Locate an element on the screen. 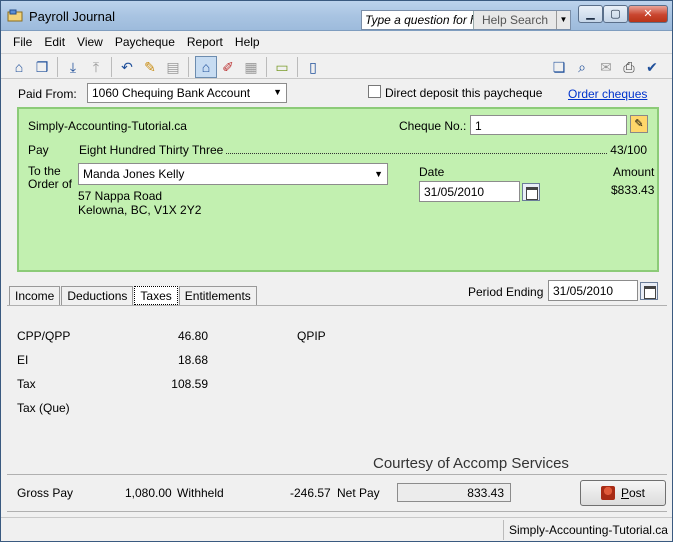  undo-icon: ↶ is located at coordinates (127, 67).